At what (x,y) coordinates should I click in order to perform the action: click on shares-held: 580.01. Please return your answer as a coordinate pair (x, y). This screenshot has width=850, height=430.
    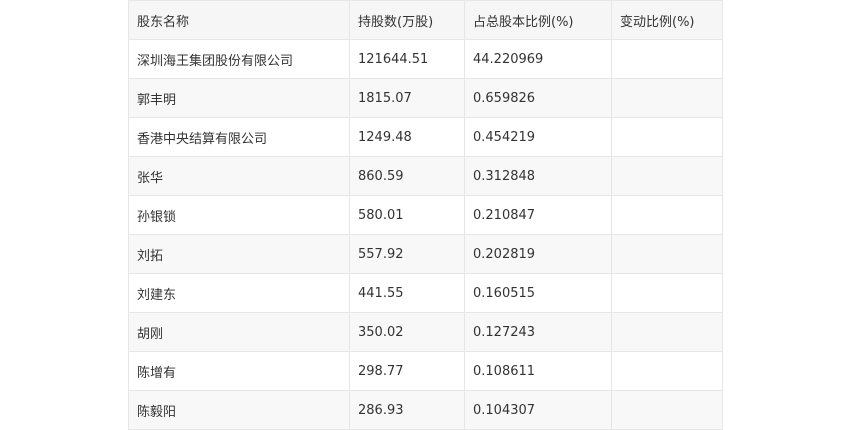
    Looking at the image, I should click on (407, 215).